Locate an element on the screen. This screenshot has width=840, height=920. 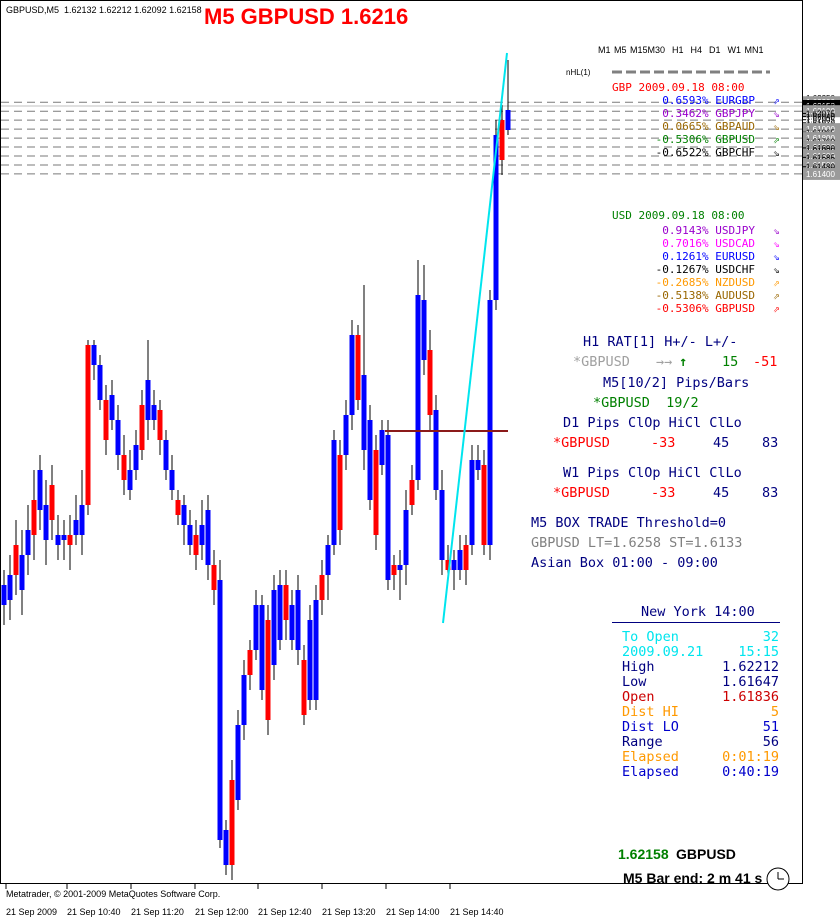
ny-stat-value: 1.62212 is located at coordinates (750, 667).